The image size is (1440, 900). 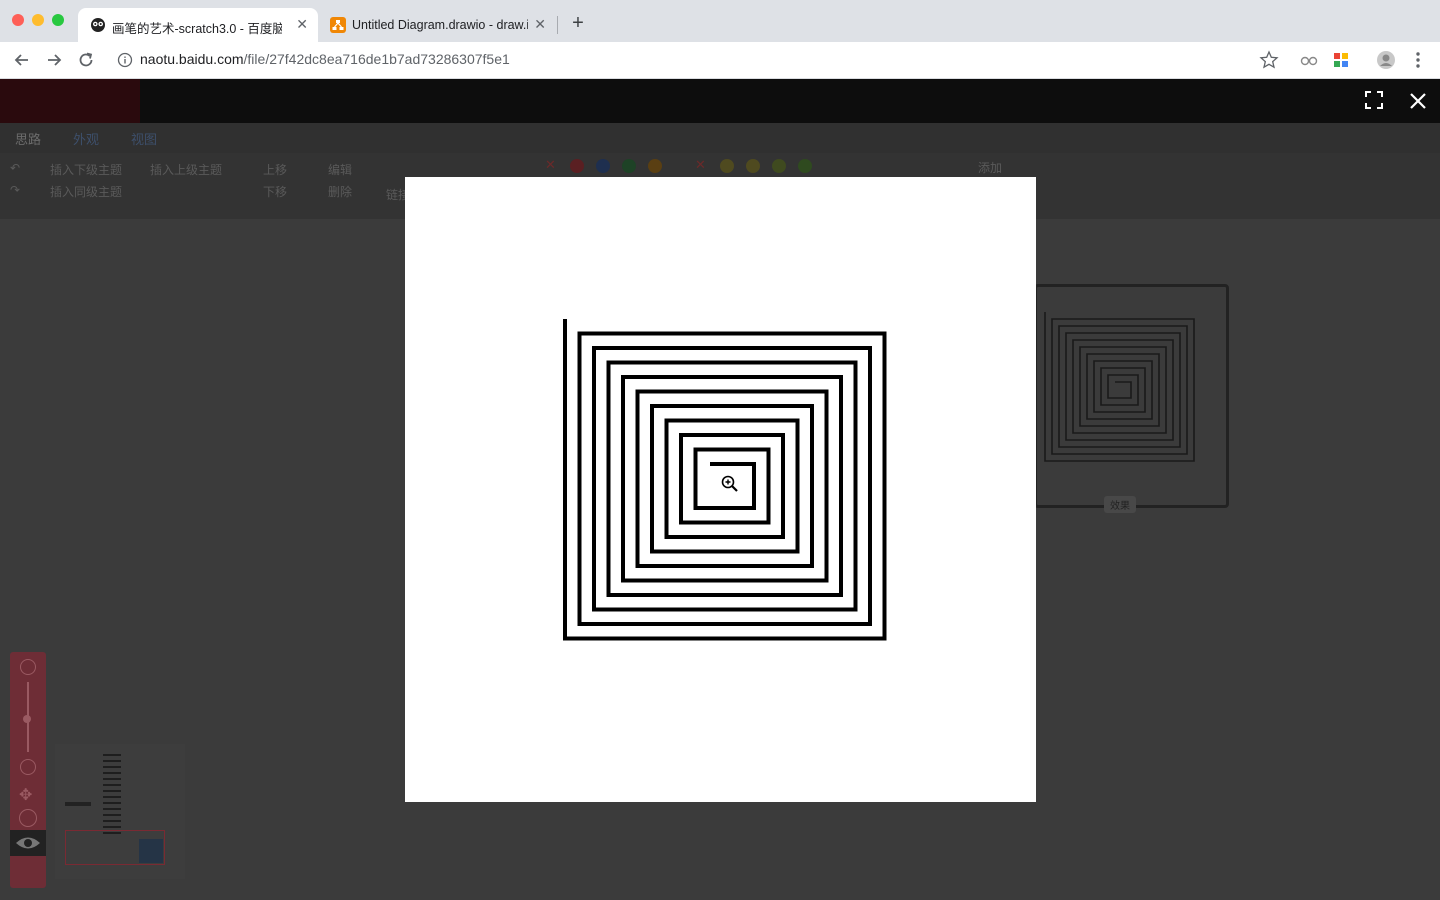 What do you see at coordinates (550, 165) in the screenshot?
I see `remove-priority-icon: ✕` at bounding box center [550, 165].